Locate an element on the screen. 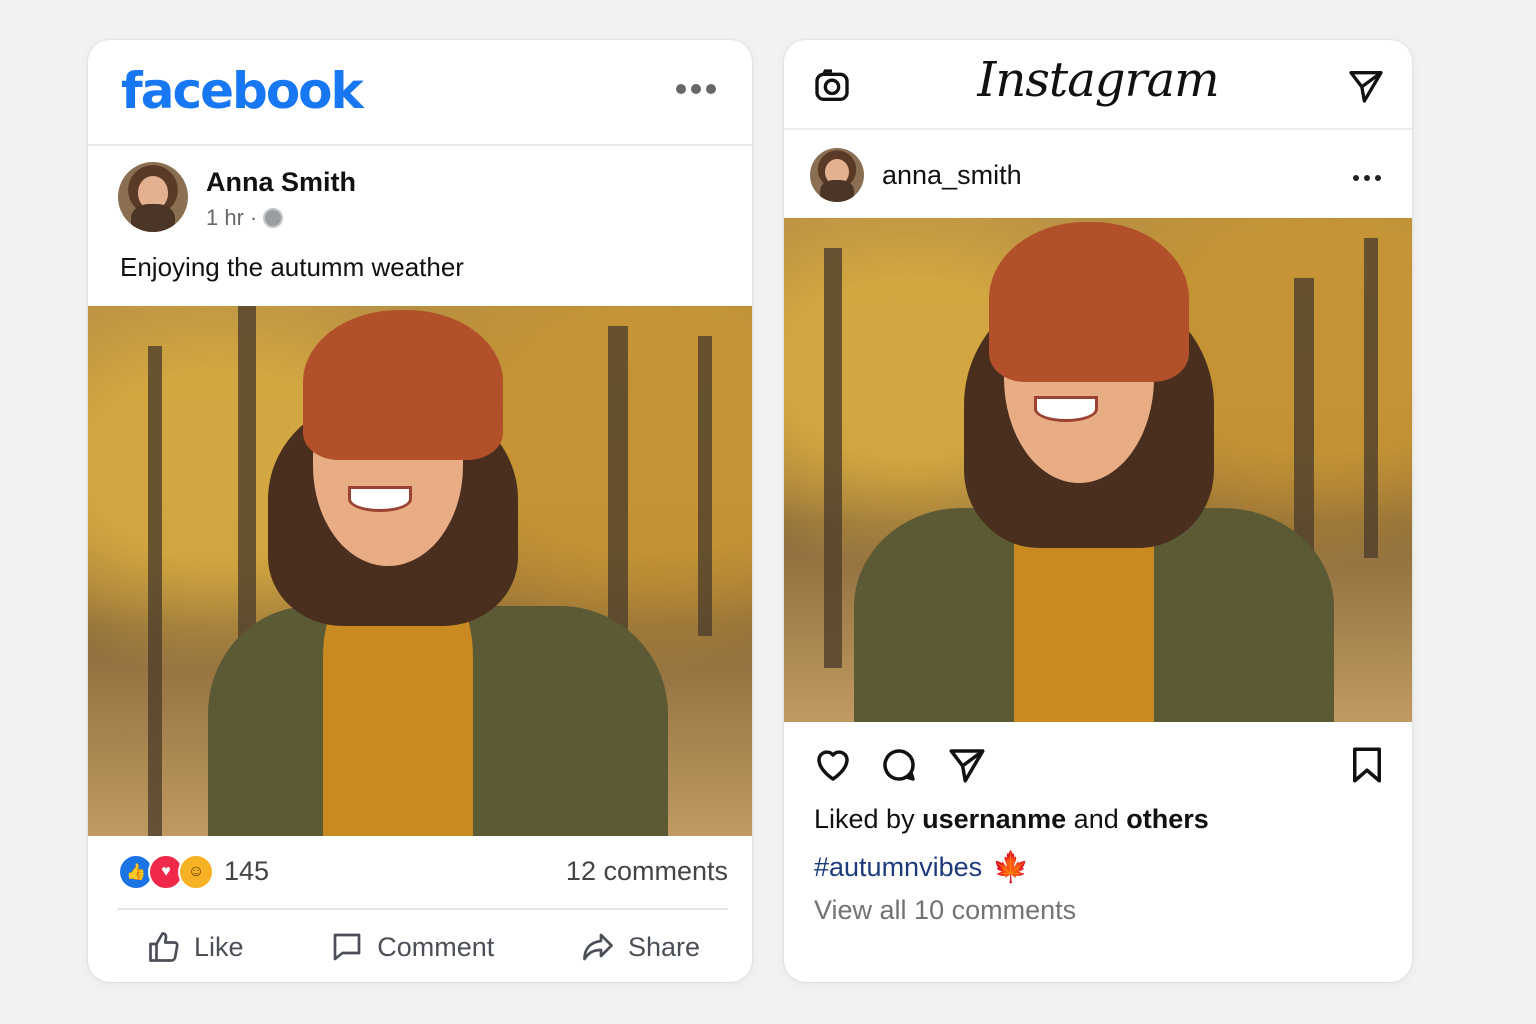 This screenshot has height=1024, width=1536. maple-leaf-icon: 🍁 is located at coordinates (1011, 867).